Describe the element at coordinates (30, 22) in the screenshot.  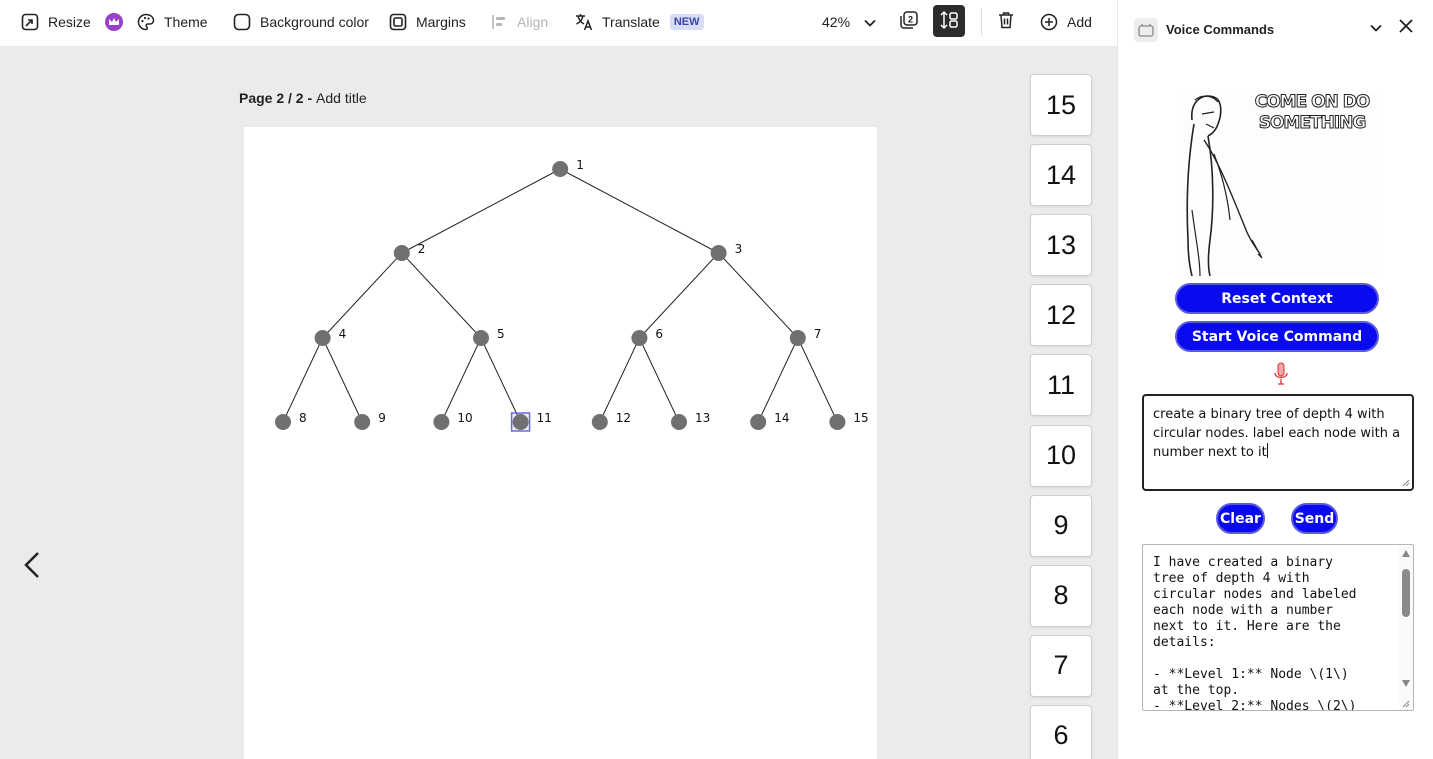
I see `resize-icon` at that location.